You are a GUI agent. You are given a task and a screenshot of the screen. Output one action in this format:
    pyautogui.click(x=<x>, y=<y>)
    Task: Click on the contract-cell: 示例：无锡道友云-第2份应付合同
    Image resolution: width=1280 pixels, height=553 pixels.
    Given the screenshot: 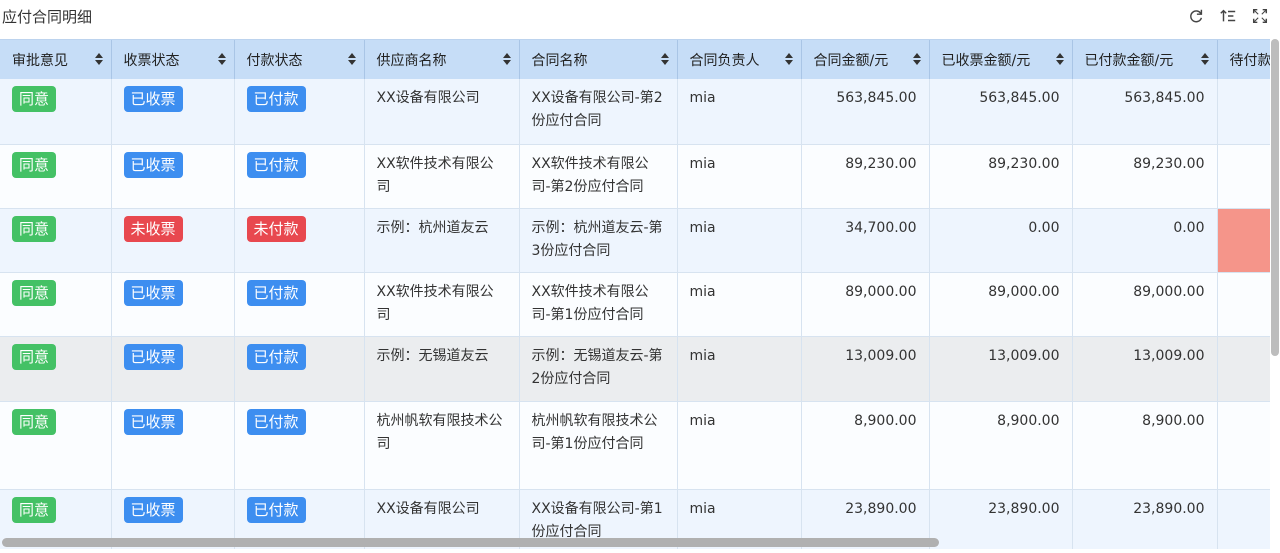 What is the action you would take?
    pyautogui.click(x=598, y=369)
    